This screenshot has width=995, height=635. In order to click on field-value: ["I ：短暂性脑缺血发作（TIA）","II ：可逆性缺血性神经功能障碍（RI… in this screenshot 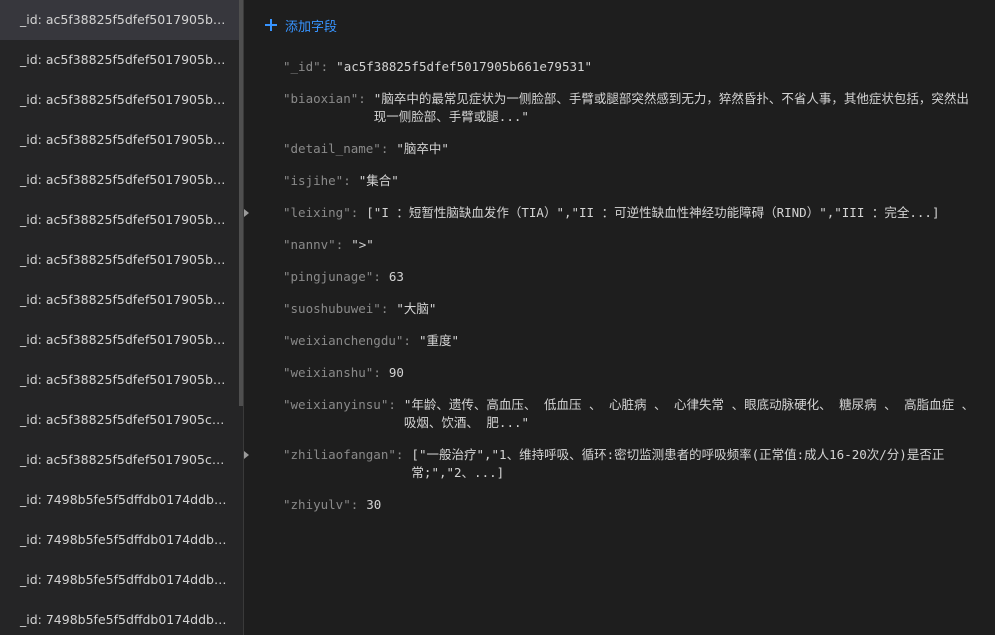, I will do `click(652, 213)`.